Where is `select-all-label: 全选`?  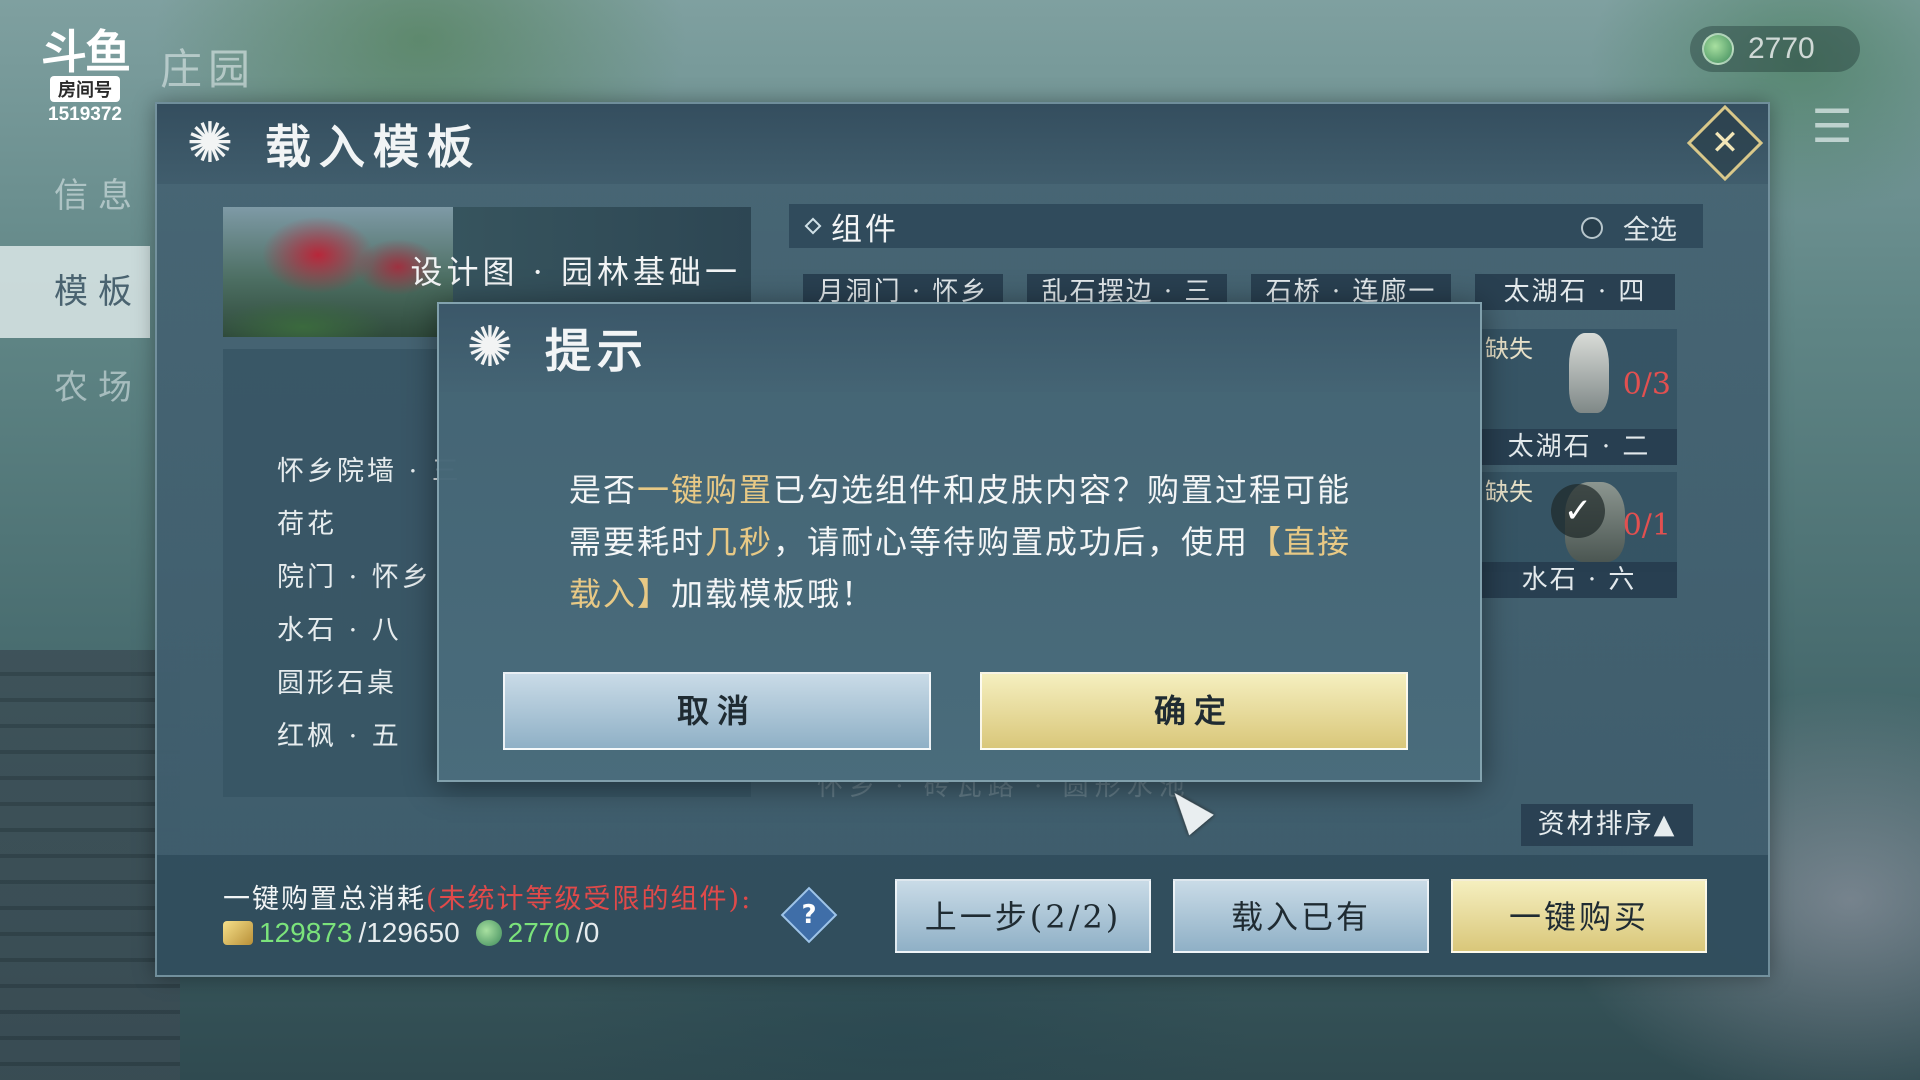
select-all-label: 全选 is located at coordinates (1650, 230).